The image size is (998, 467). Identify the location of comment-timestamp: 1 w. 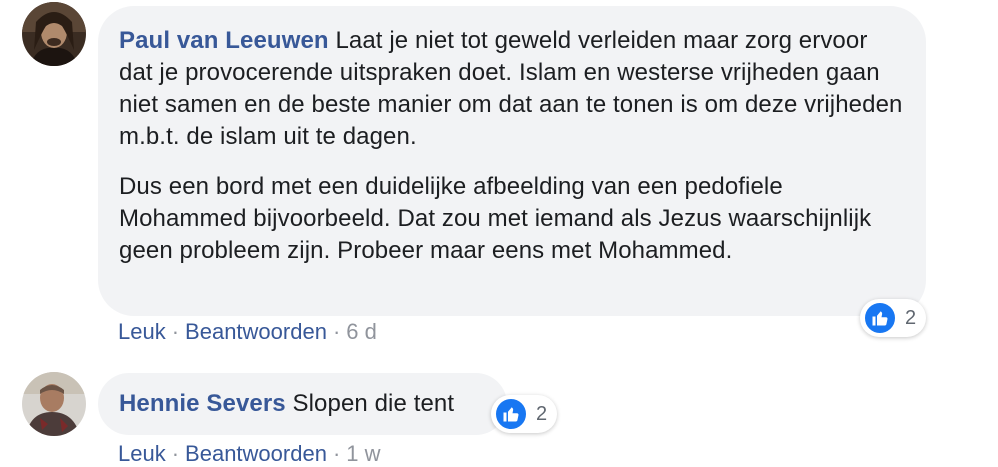
(363, 453).